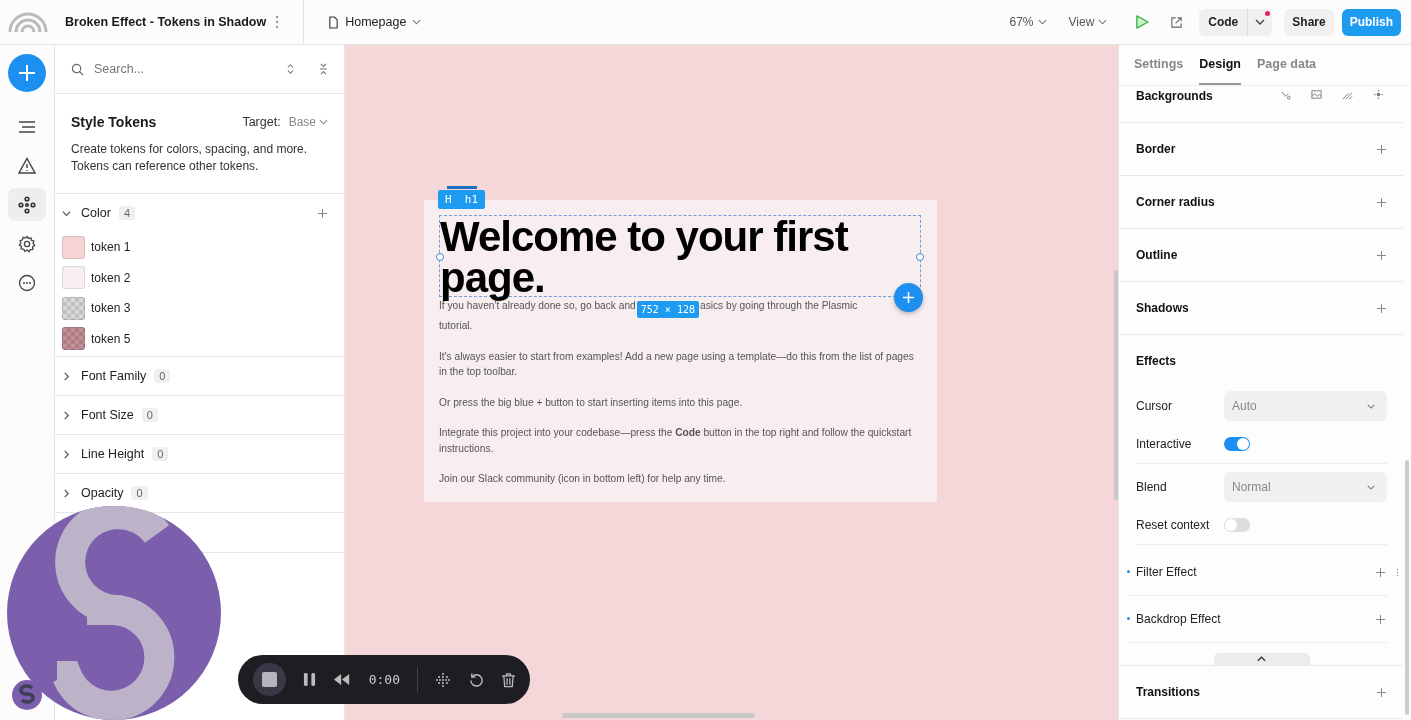 Image resolution: width=1411 pixels, height=720 pixels. Describe the element at coordinates (591, 402) in the screenshot. I see `paragraph-text: Or press the big blue + button to start inserting items into this page.` at that location.